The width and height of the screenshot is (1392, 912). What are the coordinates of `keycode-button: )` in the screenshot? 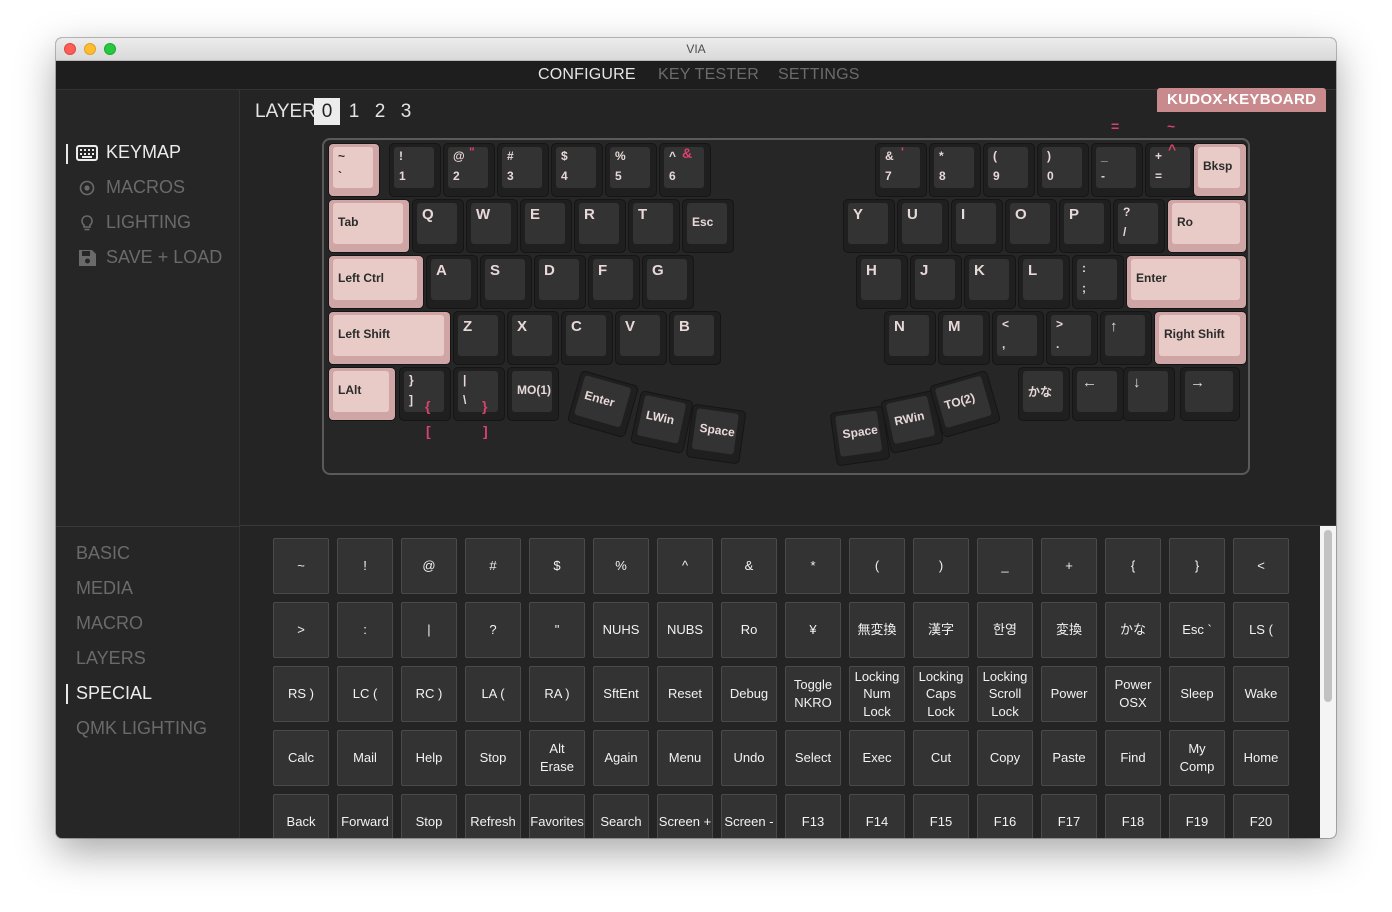 It's located at (941, 566).